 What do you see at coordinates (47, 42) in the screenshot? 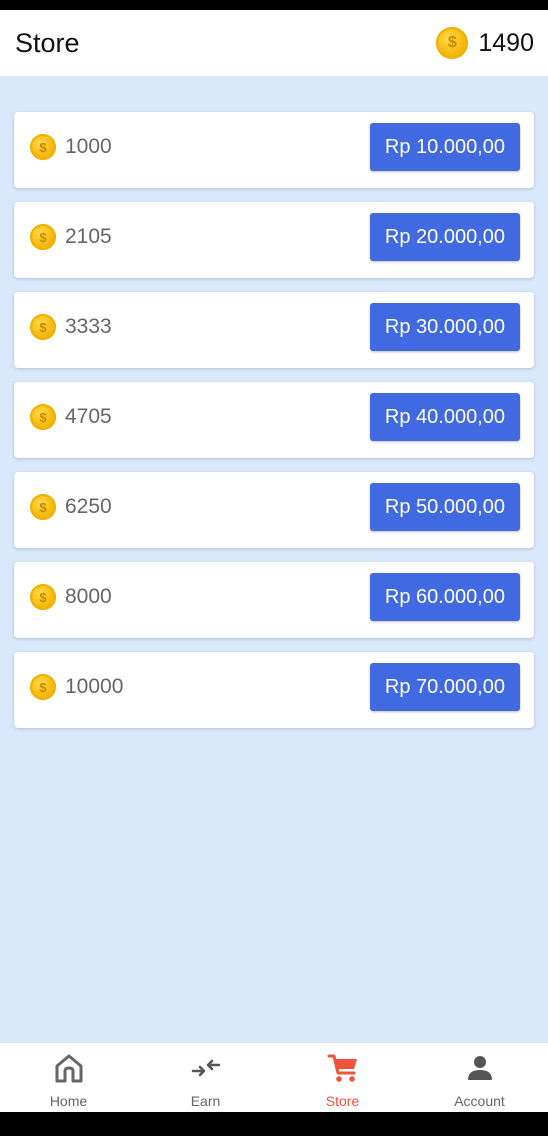
I see `page-title: Store` at bounding box center [47, 42].